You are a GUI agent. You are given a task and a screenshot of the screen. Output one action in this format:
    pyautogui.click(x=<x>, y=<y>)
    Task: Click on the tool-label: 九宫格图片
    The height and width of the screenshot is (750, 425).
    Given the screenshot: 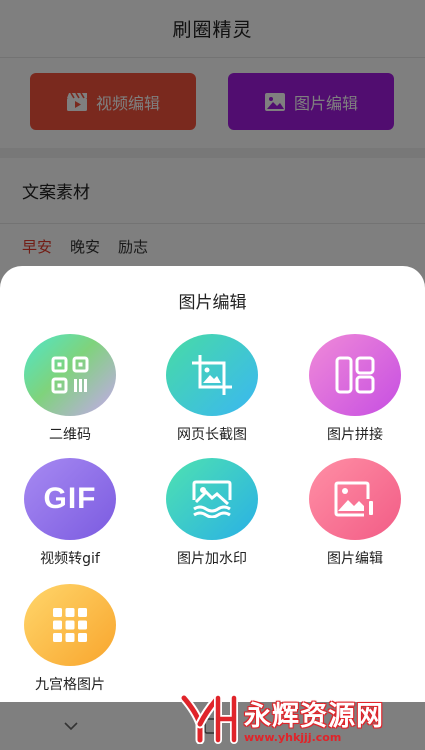 What is the action you would take?
    pyautogui.click(x=70, y=685)
    